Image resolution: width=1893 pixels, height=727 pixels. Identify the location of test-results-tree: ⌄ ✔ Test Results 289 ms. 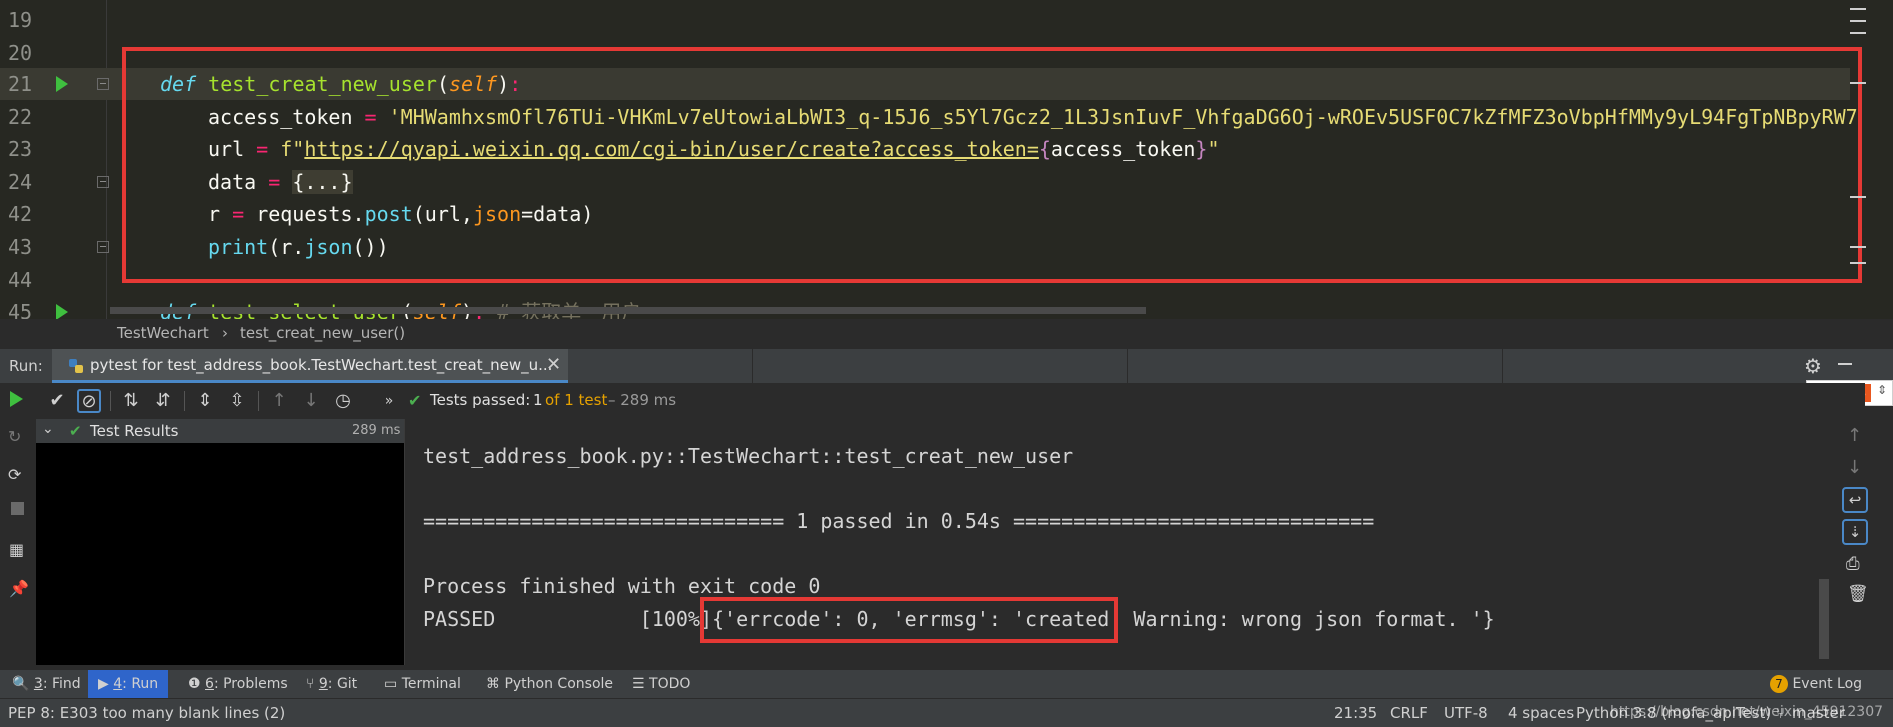
(220, 542).